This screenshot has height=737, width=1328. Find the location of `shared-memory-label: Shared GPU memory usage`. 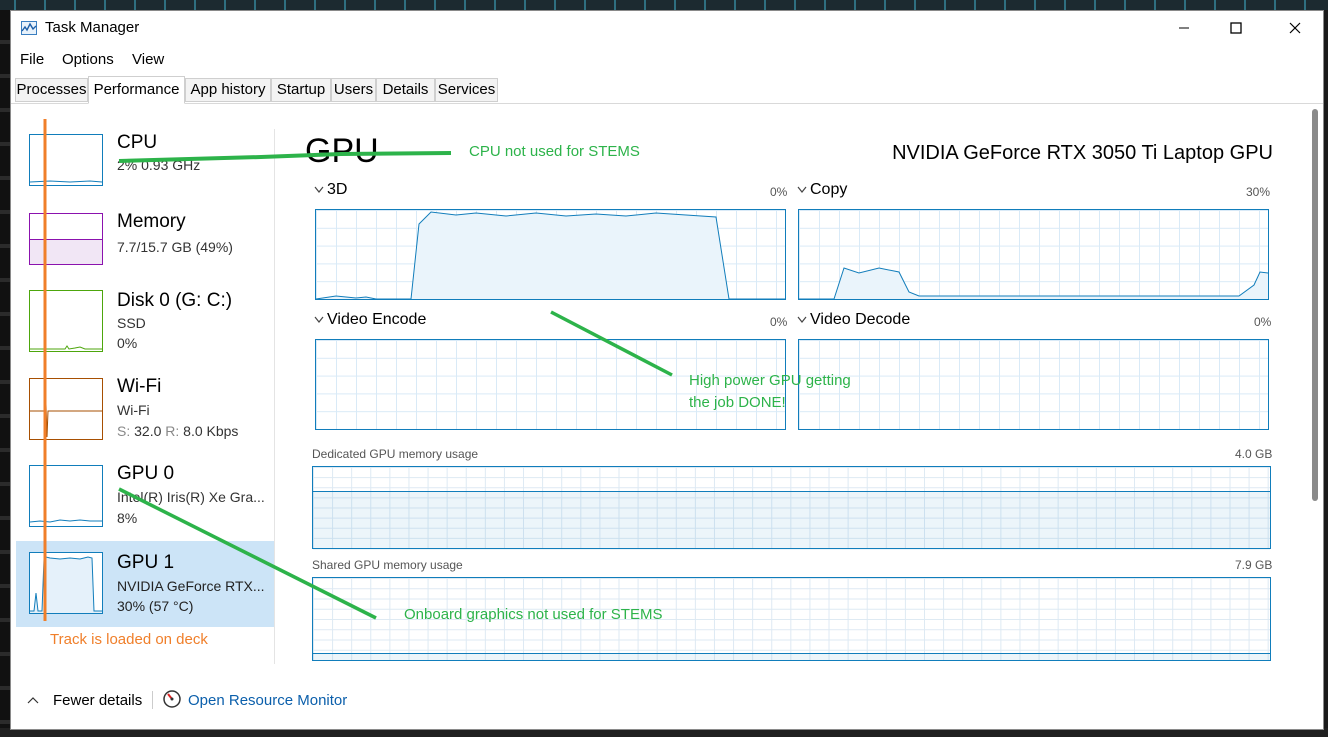

shared-memory-label: Shared GPU memory usage is located at coordinates (387, 565).